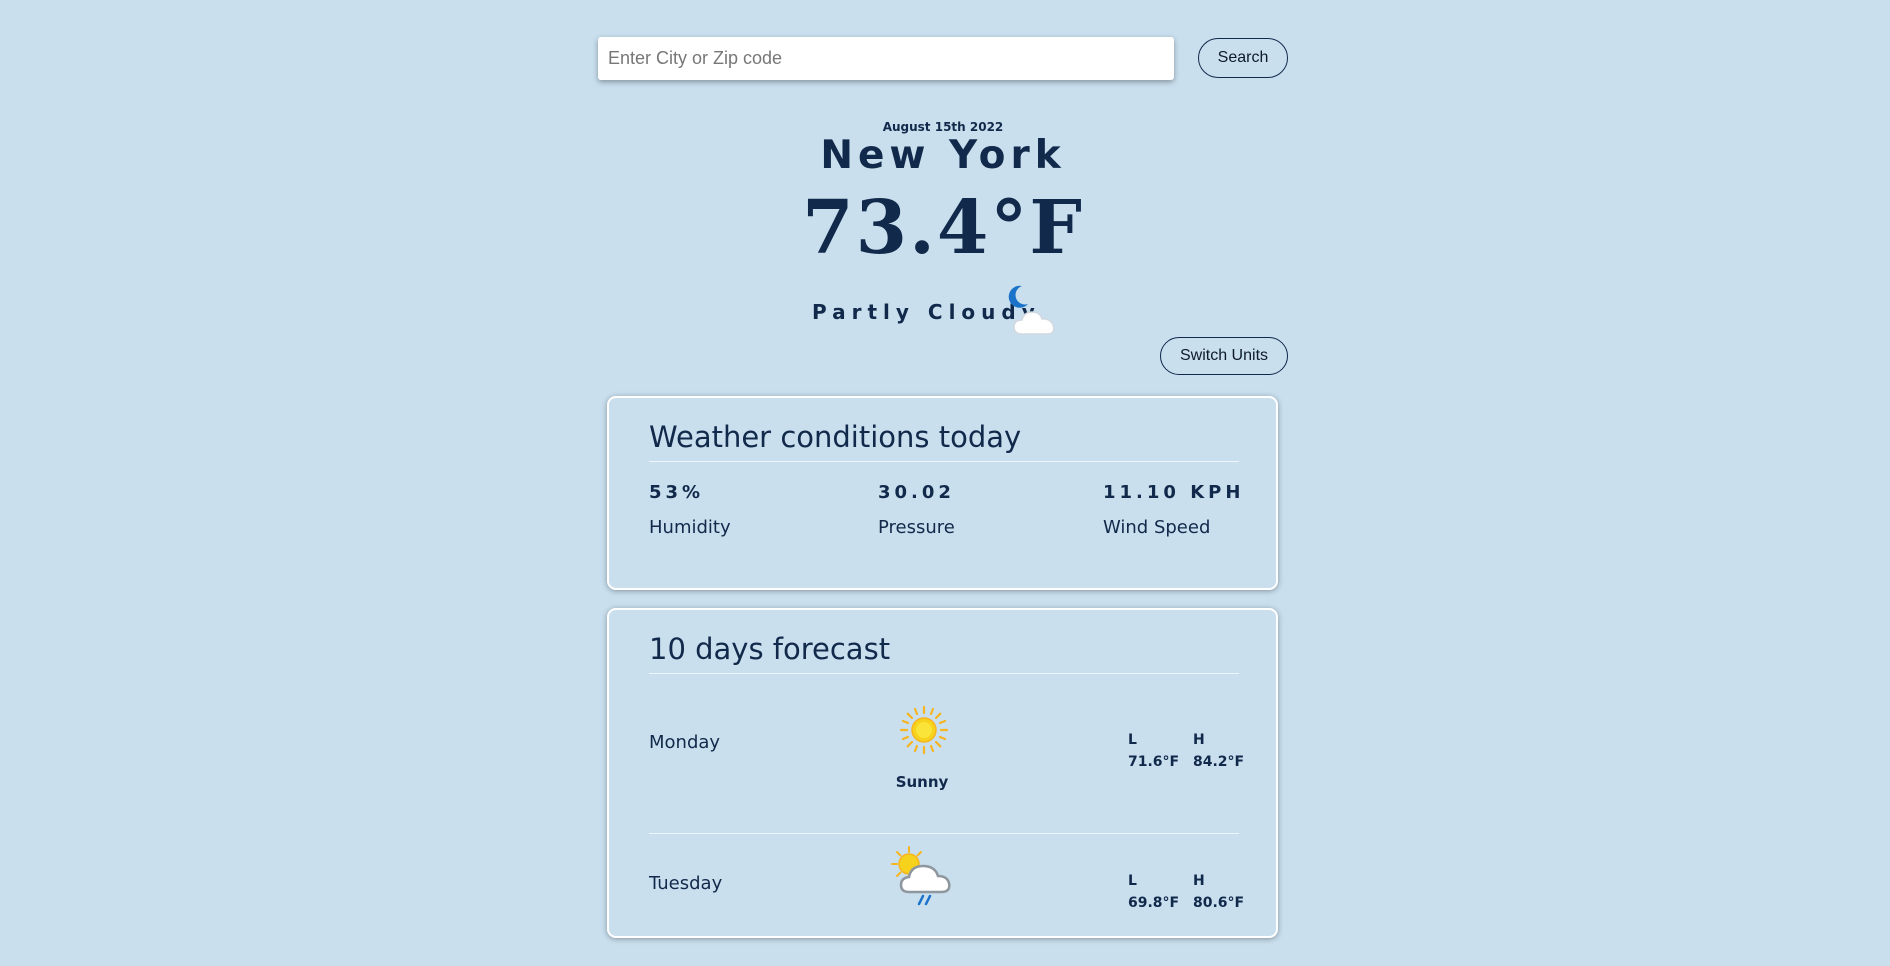  What do you see at coordinates (1224, 356) in the screenshot?
I see `switch-units-button: Switch Units` at bounding box center [1224, 356].